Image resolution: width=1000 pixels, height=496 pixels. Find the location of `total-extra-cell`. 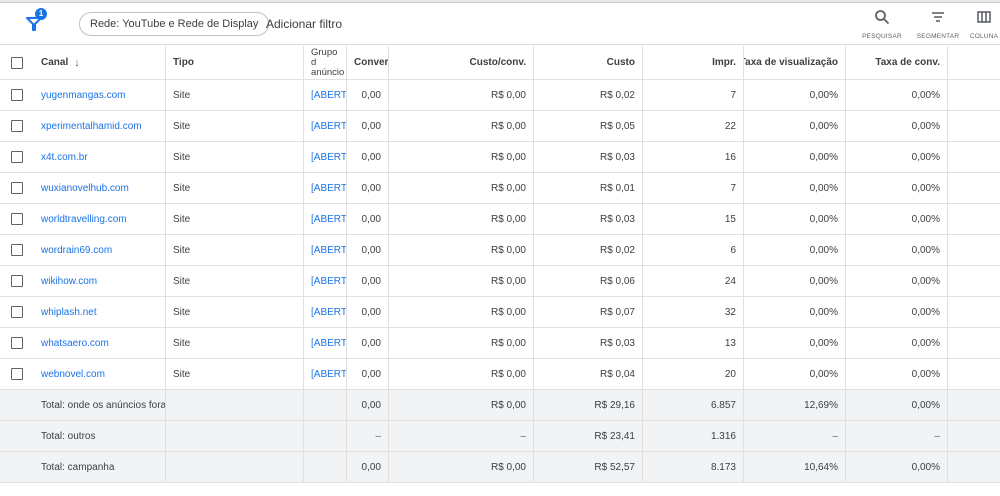

total-extra-cell is located at coordinates (974, 436).